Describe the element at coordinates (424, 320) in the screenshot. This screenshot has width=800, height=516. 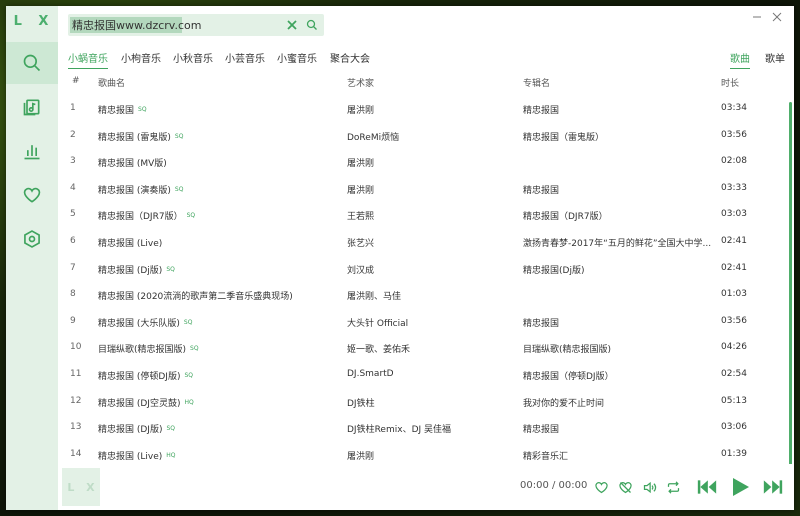
I see `table-row: 9 精忠报国 (大乐队版) SQ 大头针 Official 精忠报国 03:56` at that location.